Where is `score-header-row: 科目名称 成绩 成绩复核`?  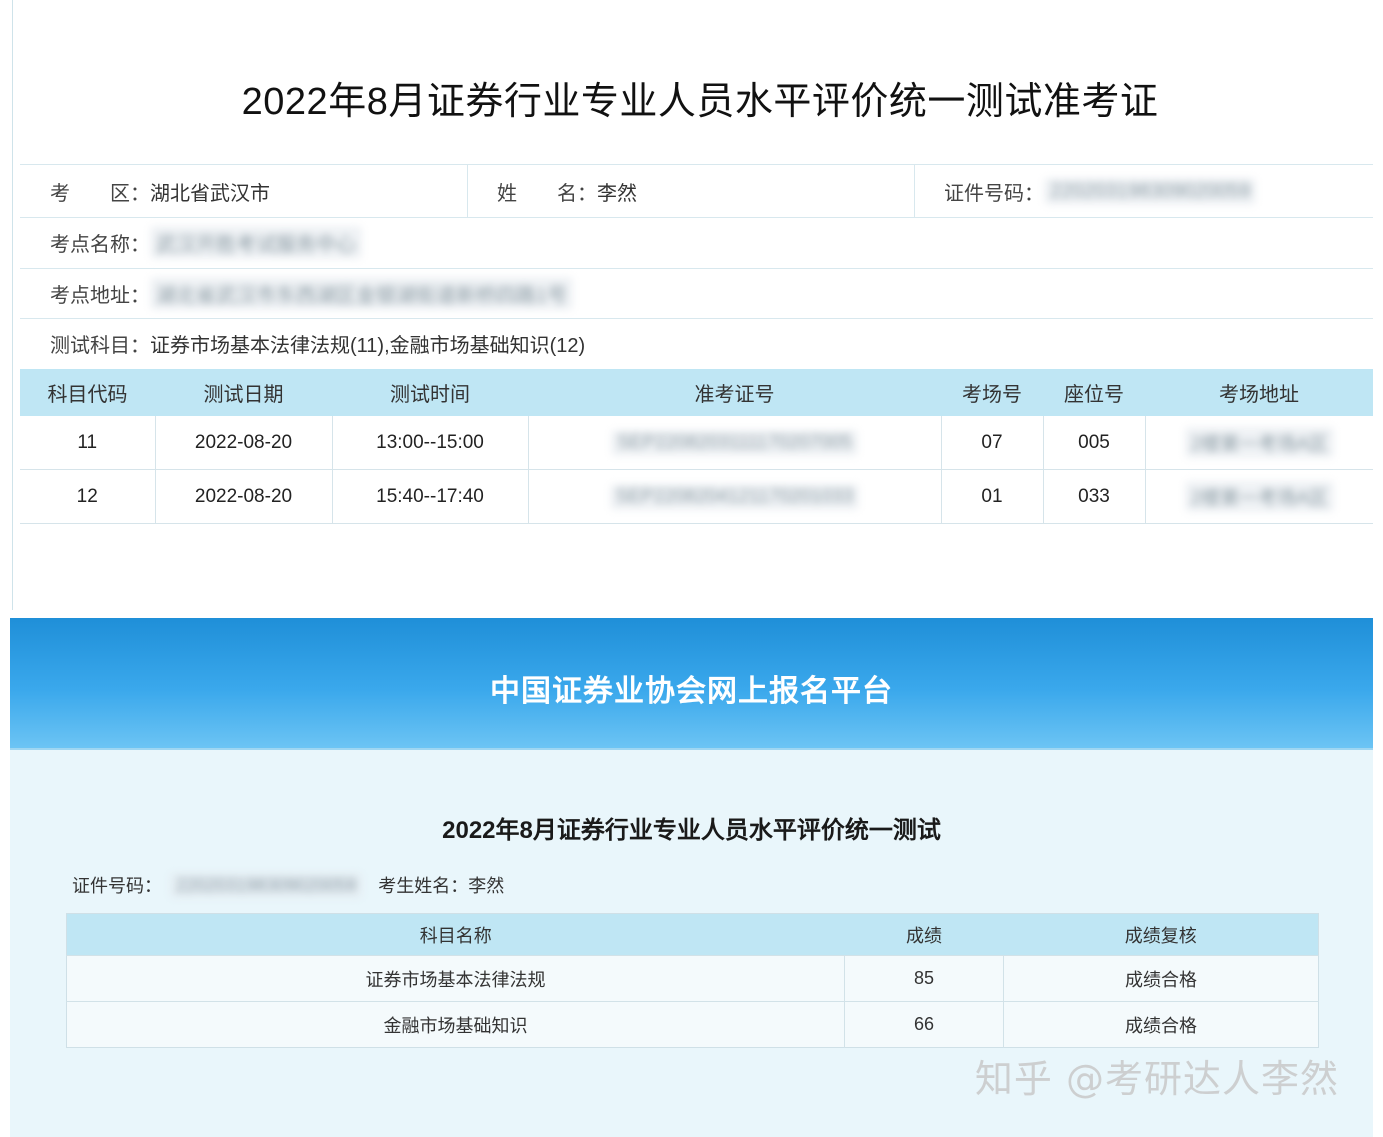 score-header-row: 科目名称 成绩 成绩复核 is located at coordinates (692, 934).